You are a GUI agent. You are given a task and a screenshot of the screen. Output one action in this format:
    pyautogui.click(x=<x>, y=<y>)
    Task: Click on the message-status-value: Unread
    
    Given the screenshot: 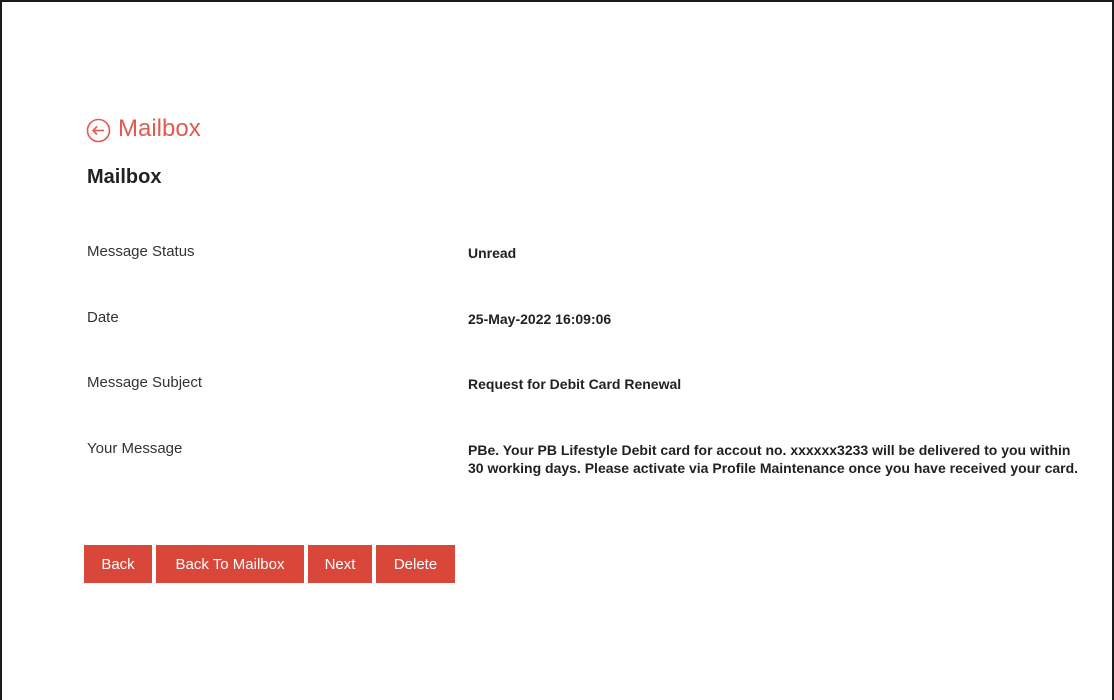 What is the action you would take?
    pyautogui.click(x=492, y=253)
    